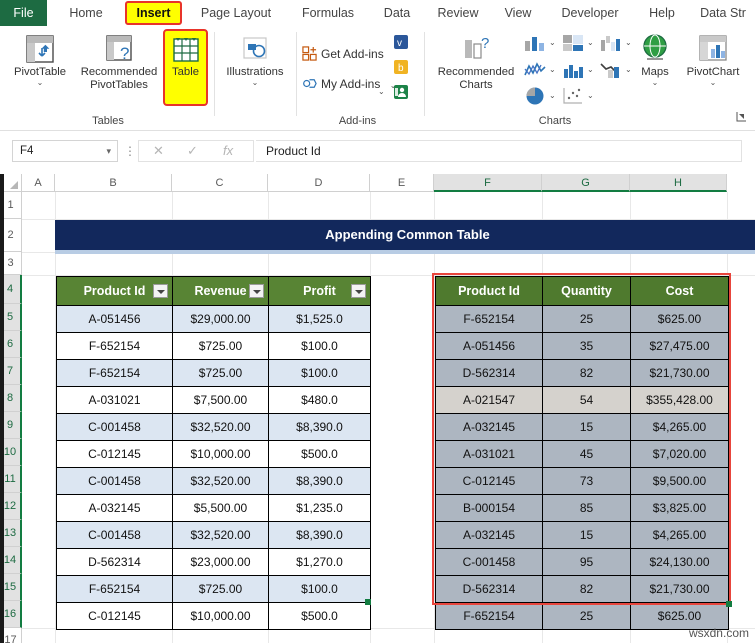 This screenshot has width=755, height=643. What do you see at coordinates (679, 291) in the screenshot?
I see `right-header-cost: Cost` at bounding box center [679, 291].